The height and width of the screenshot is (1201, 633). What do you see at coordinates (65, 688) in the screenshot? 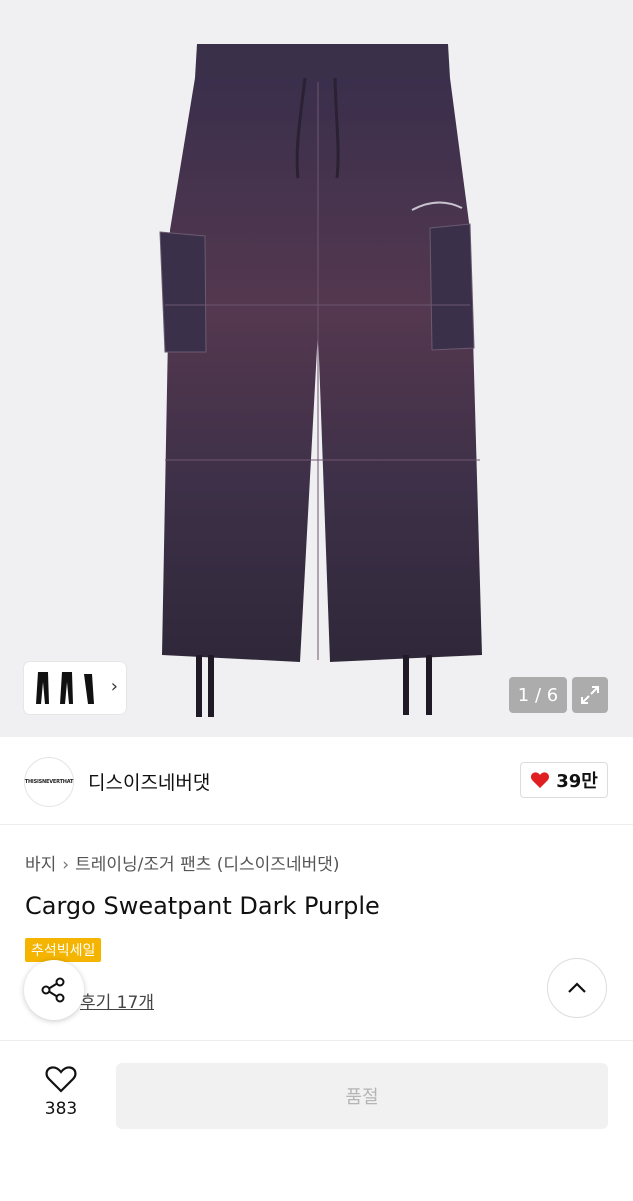
I see `thumbnail-images` at bounding box center [65, 688].